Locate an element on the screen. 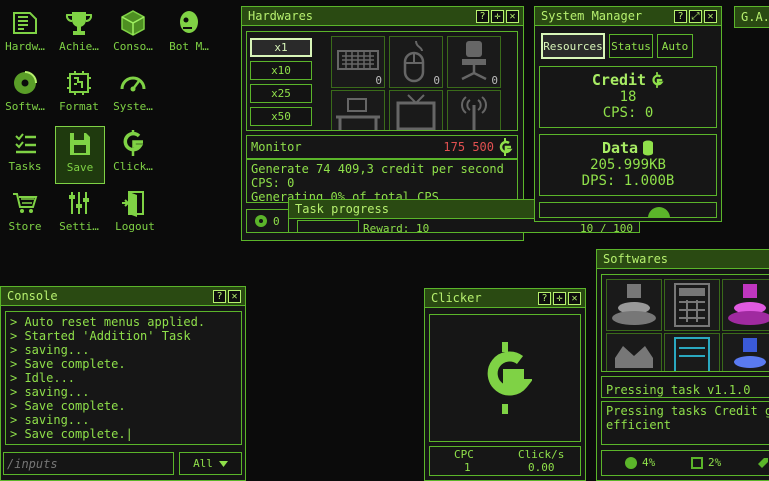  calculator-icon is located at coordinates (692, 305).